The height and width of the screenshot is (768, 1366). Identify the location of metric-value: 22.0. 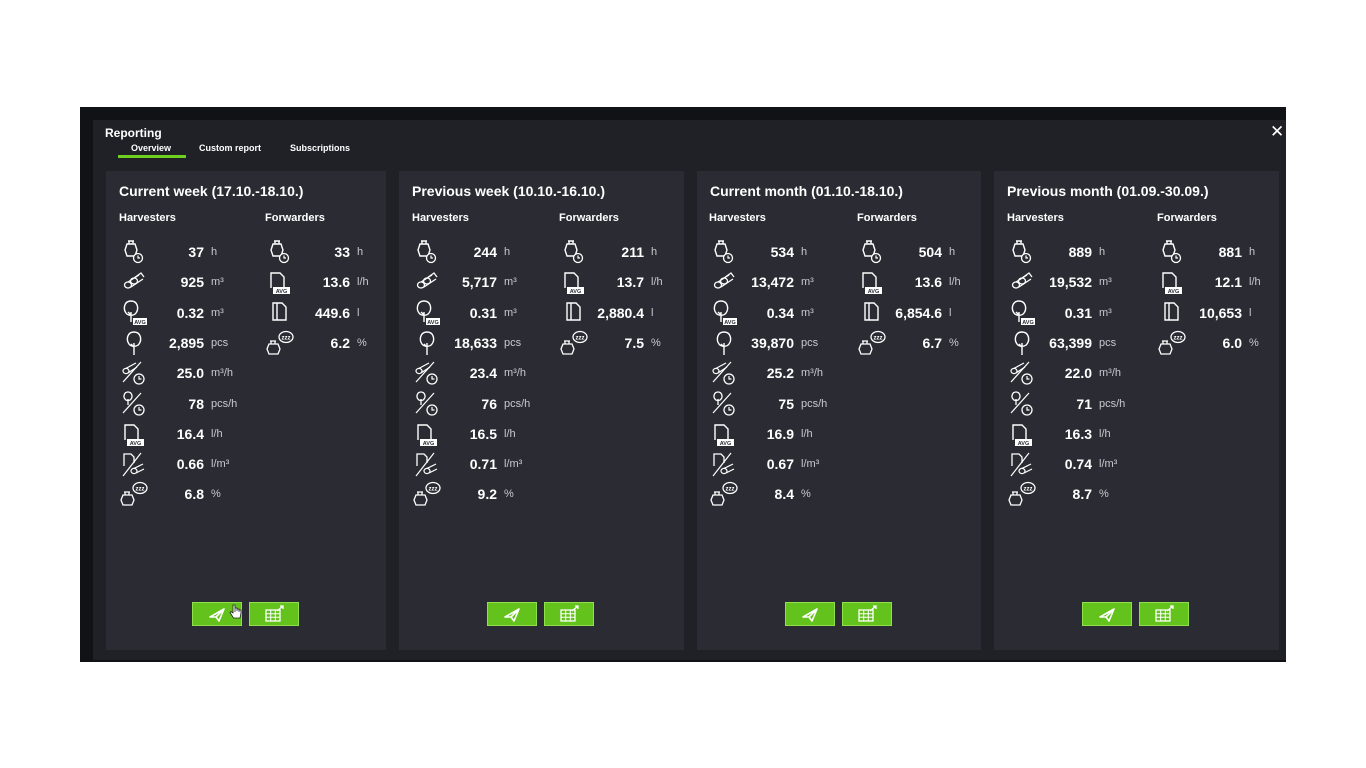
(1078, 373).